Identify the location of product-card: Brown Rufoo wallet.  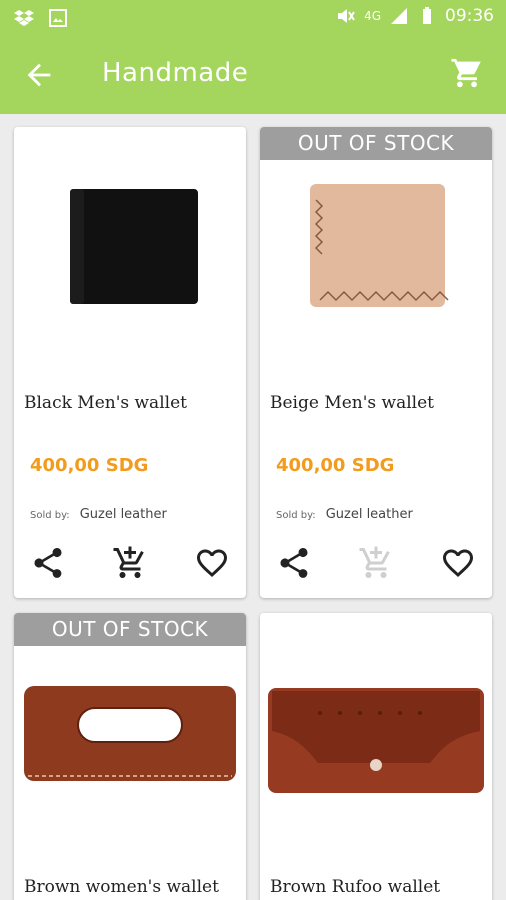
(376, 756).